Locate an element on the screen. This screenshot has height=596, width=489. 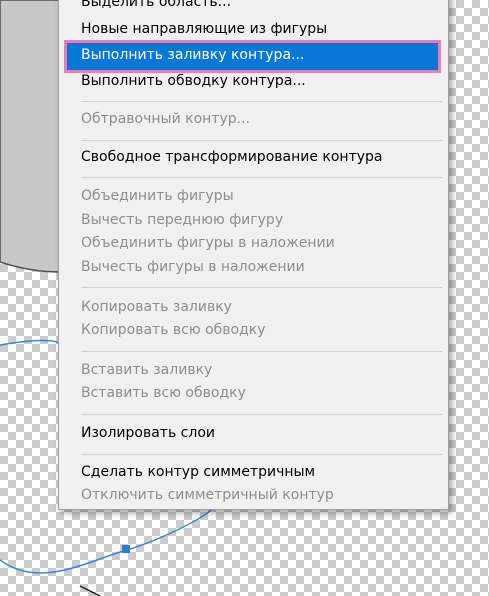
menu-item-paste-stroke: Вставить всю обводку is located at coordinates (163, 393).